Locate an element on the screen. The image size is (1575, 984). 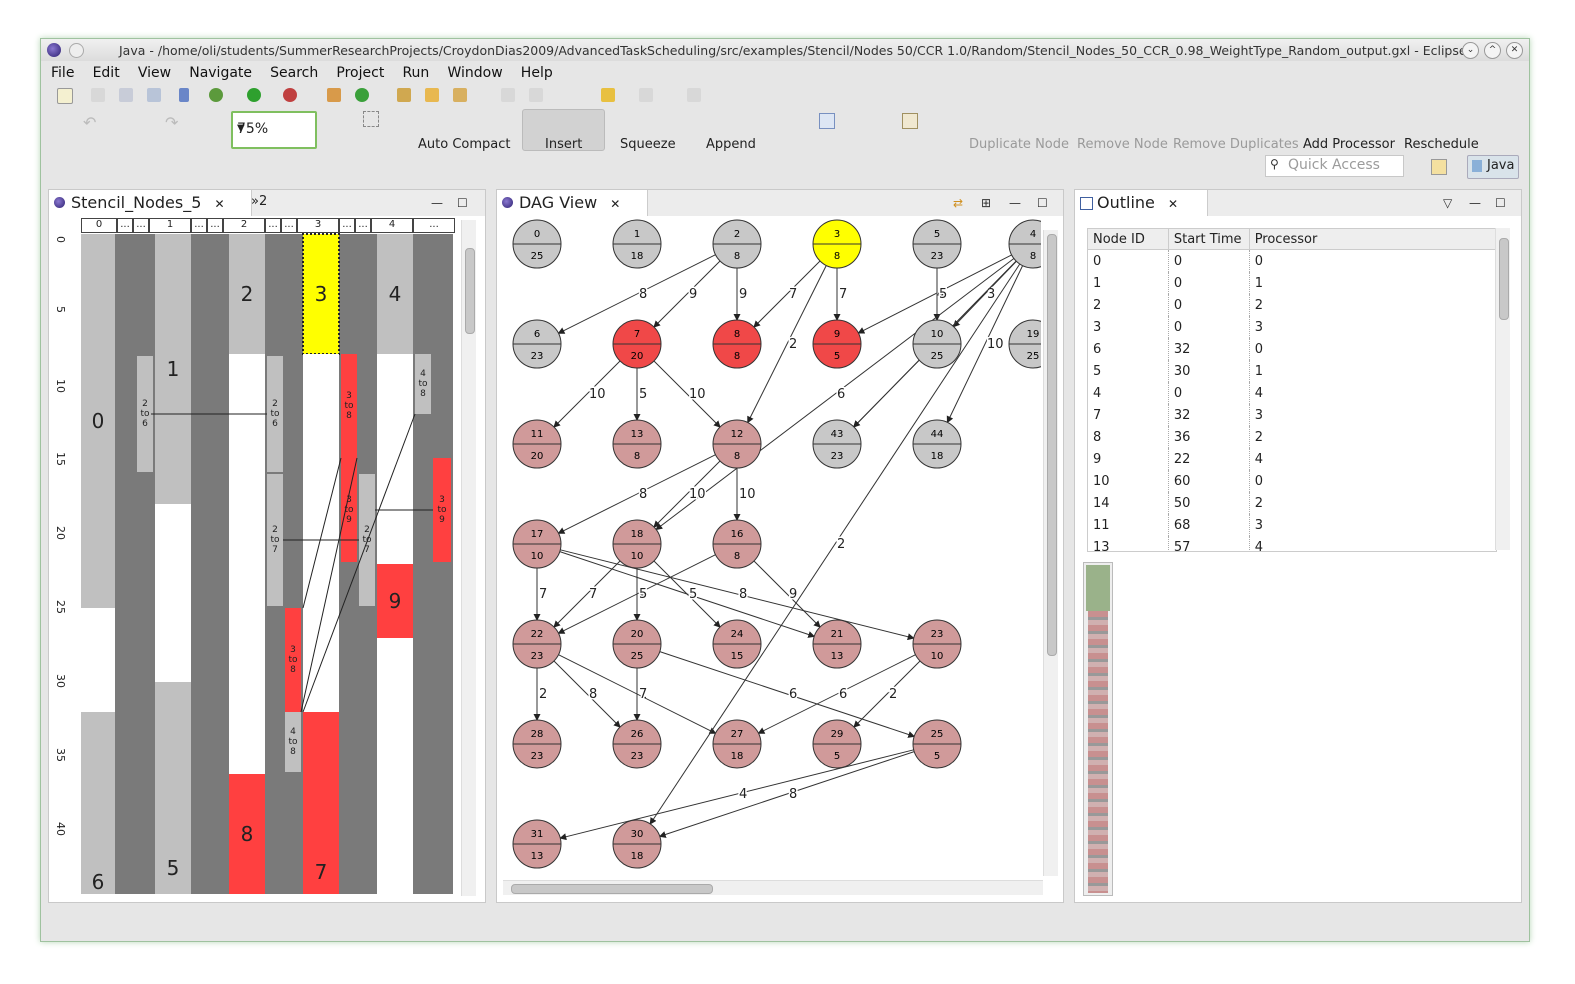
dag-node: 1925 is located at coordinates (1024, 344).